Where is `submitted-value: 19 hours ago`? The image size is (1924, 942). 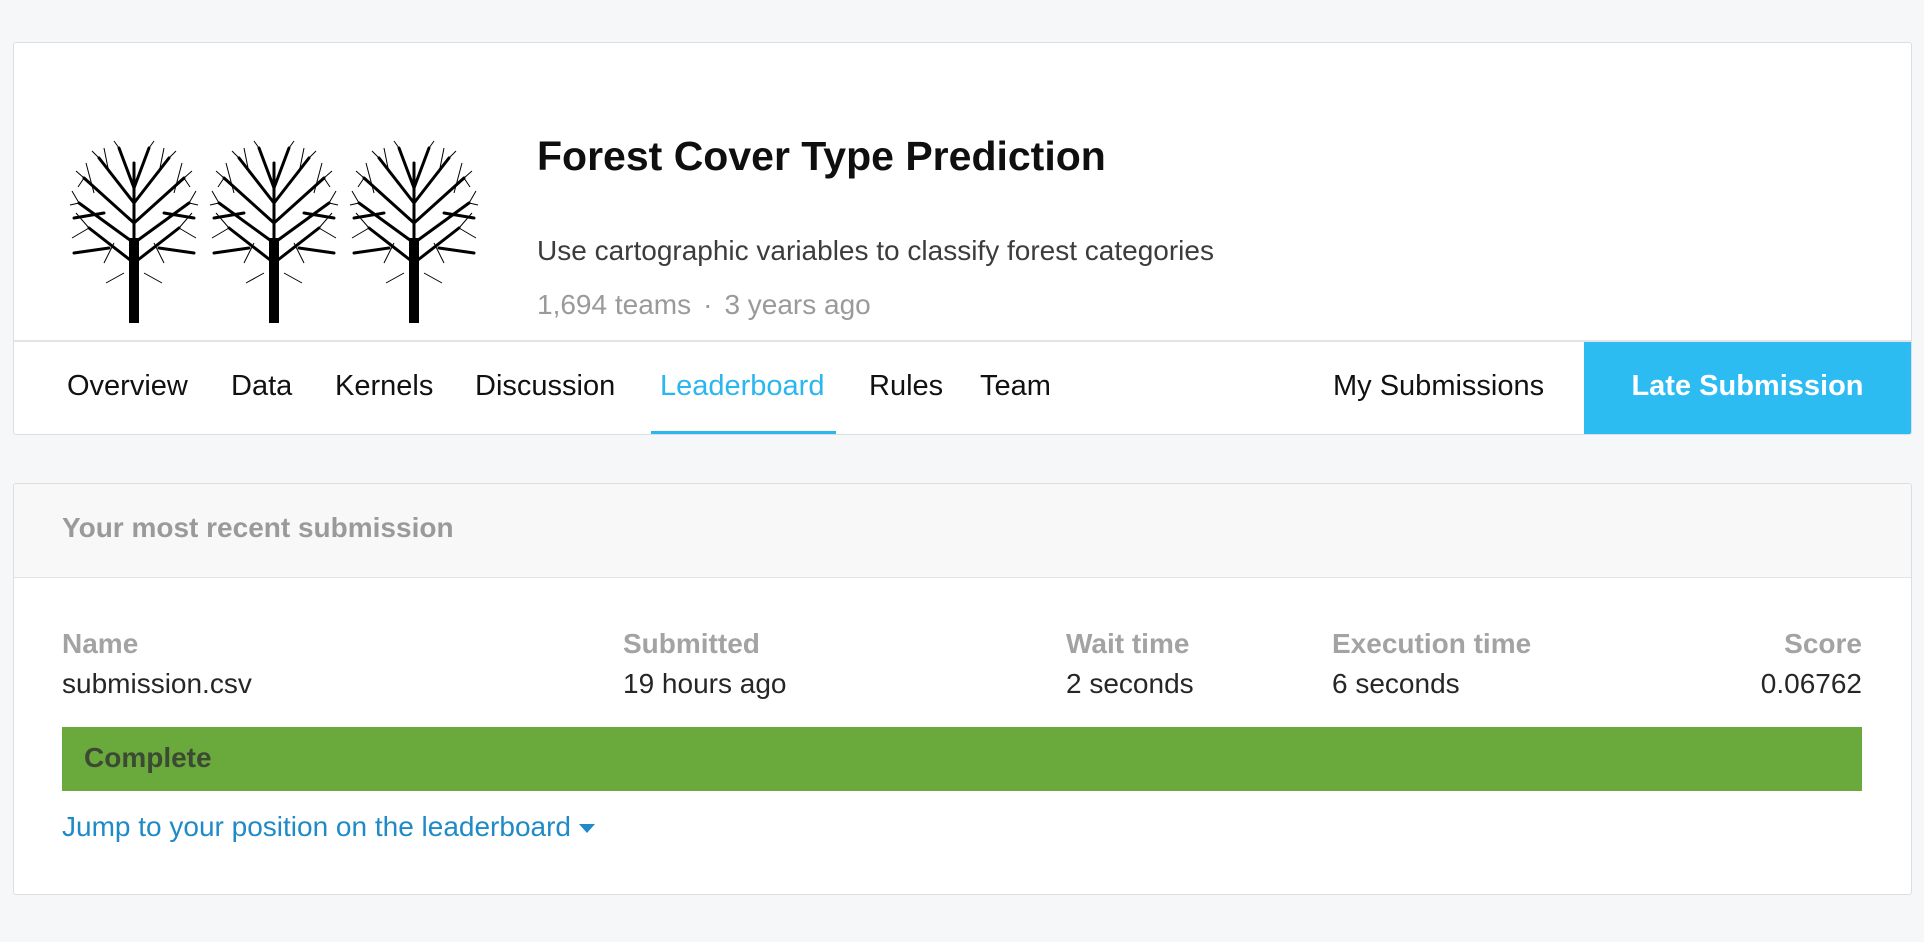 submitted-value: 19 hours ago is located at coordinates (705, 683).